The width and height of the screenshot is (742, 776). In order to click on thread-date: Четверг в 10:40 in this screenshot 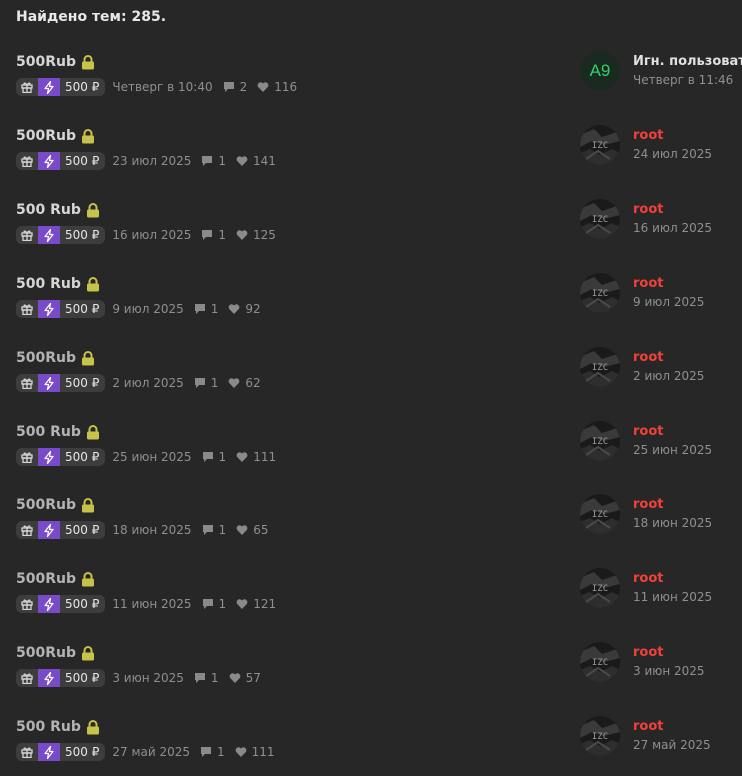, I will do `click(162, 87)`.